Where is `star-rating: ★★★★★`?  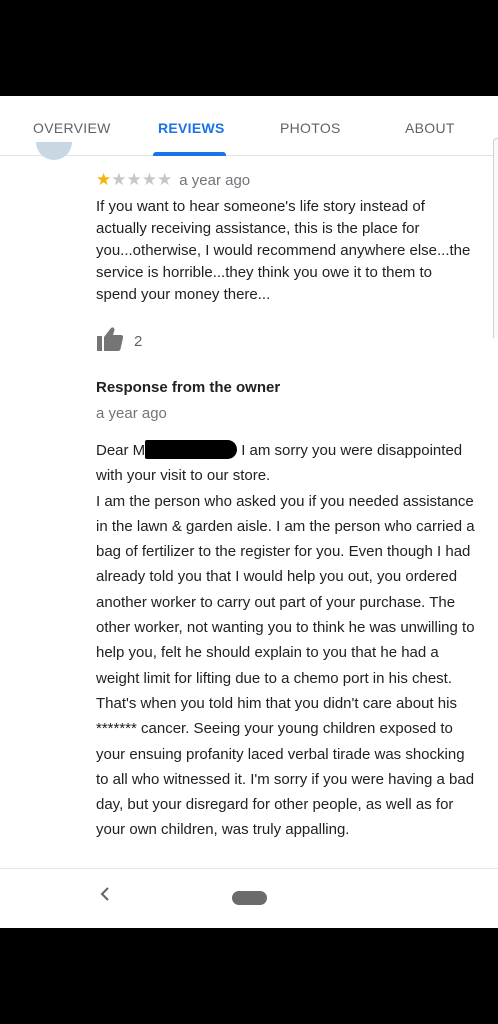
star-rating: ★★★★★ is located at coordinates (134, 180).